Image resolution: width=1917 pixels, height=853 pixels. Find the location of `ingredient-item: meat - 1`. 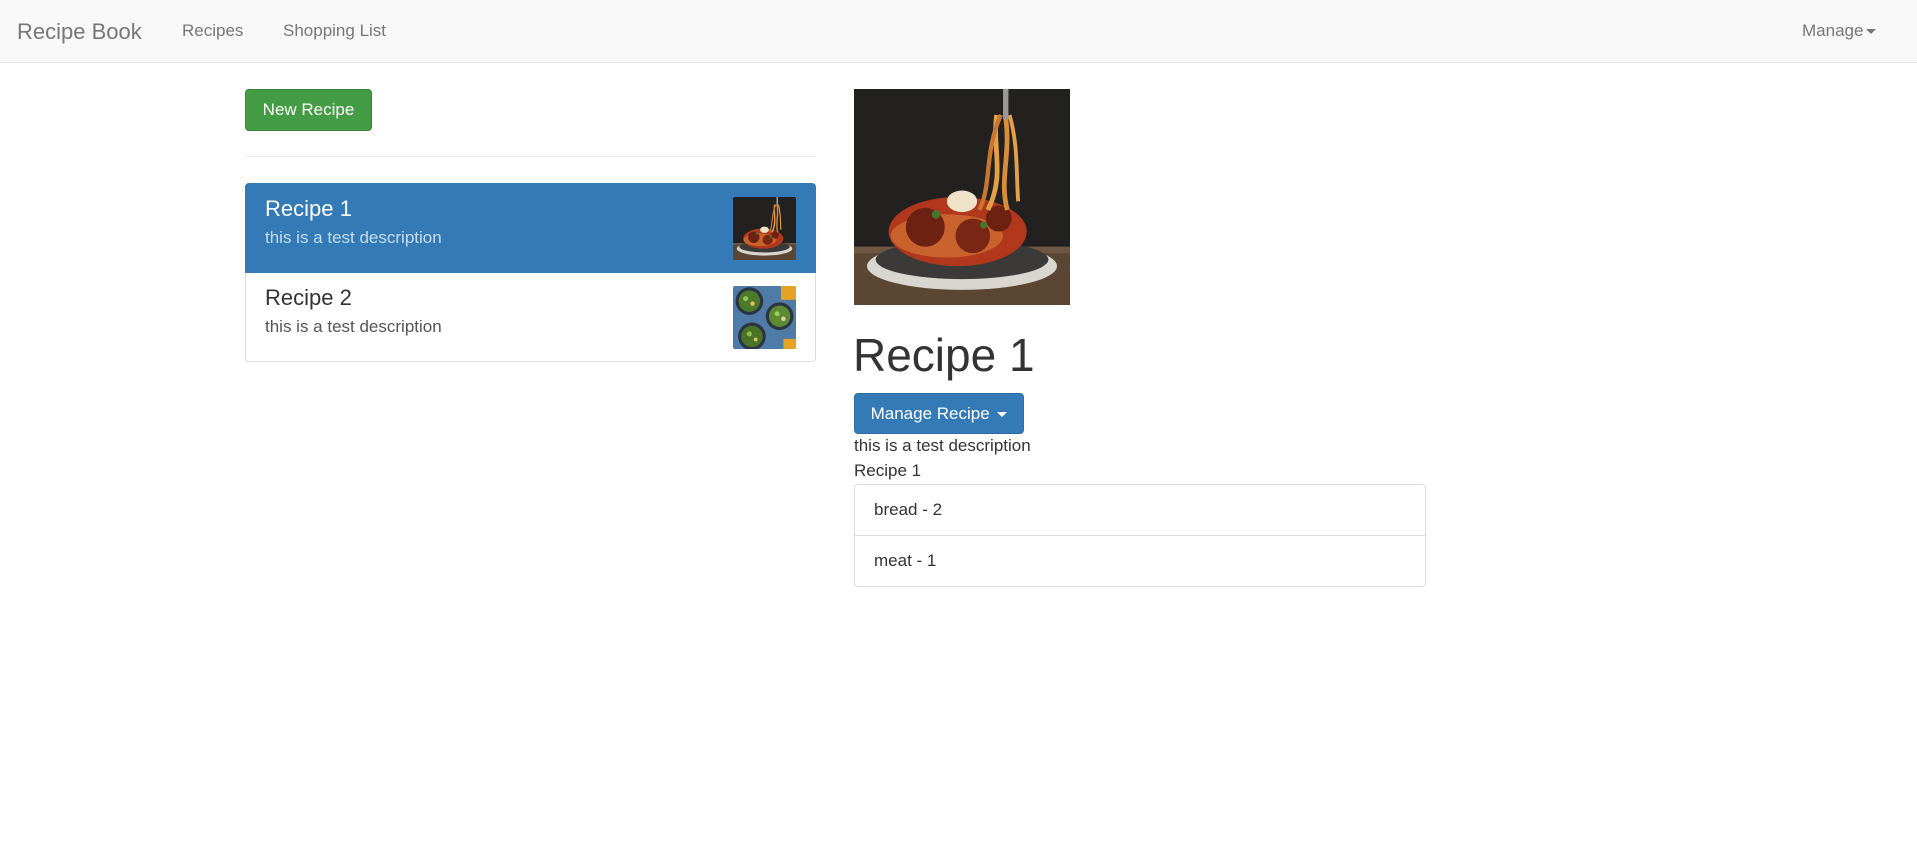

ingredient-item: meat - 1 is located at coordinates (1140, 561).